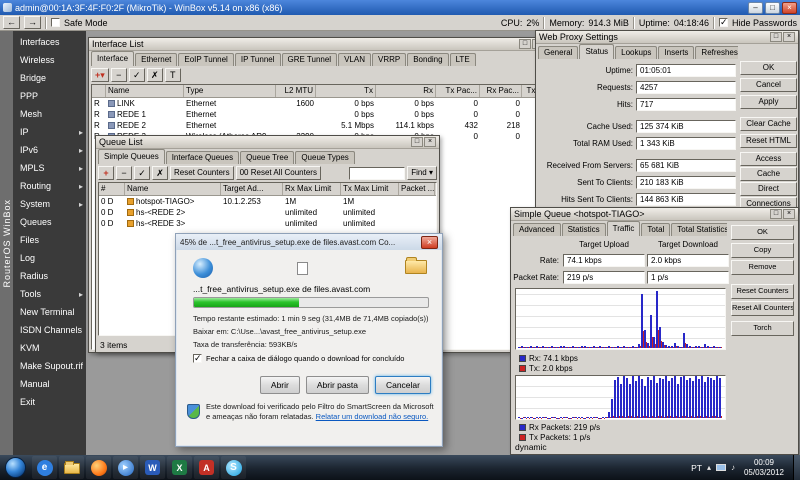 The width and height of the screenshot is (800, 480). I want to click on web-proxy-tab-refreshes: Refreshes, so click(716, 52).